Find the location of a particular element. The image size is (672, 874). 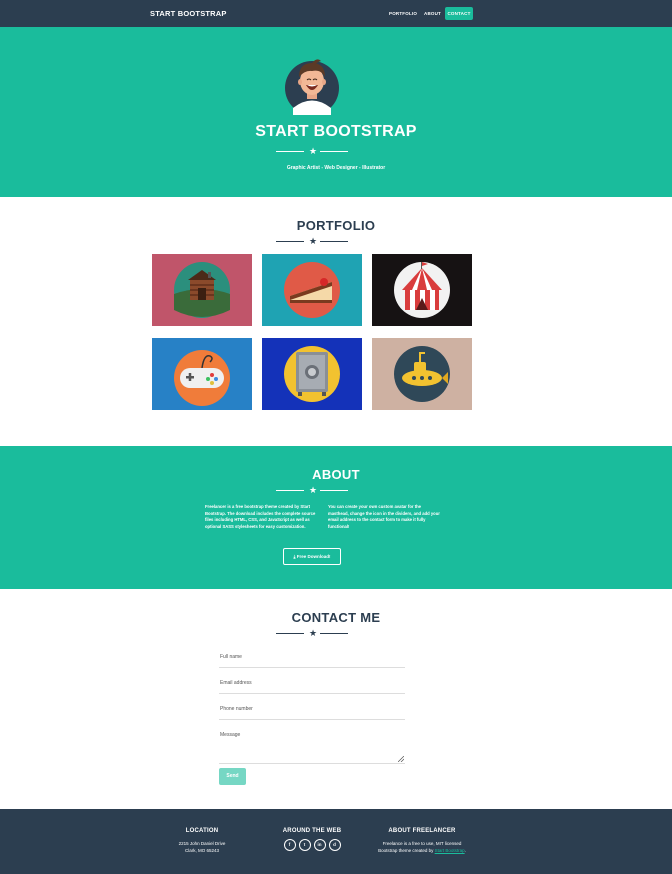

free-download-button: ⤓ Free Download! is located at coordinates (312, 556).